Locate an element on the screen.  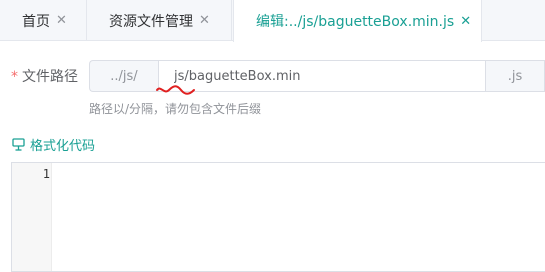
file-path-label-text: 文件路径 is located at coordinates (50, 77).